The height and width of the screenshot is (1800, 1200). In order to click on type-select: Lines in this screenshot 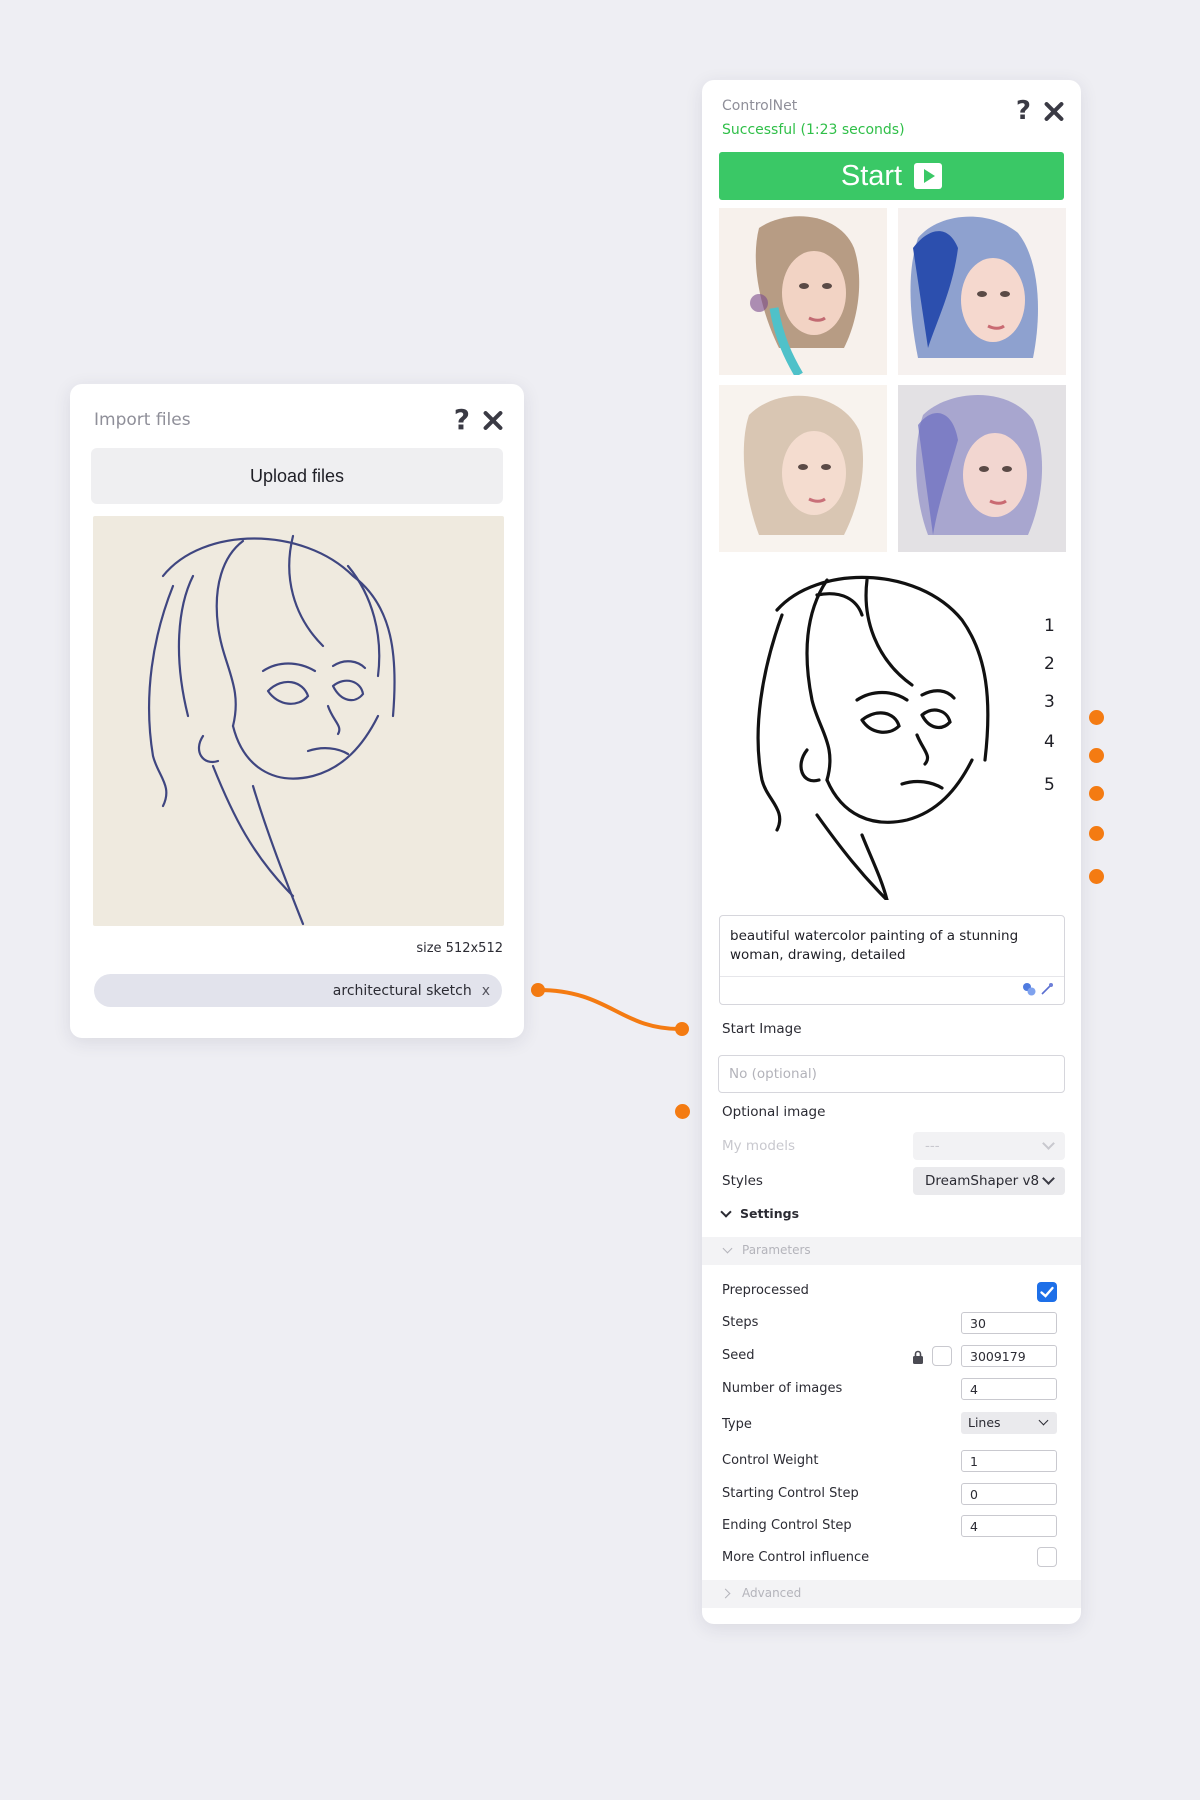, I will do `click(1009, 1423)`.